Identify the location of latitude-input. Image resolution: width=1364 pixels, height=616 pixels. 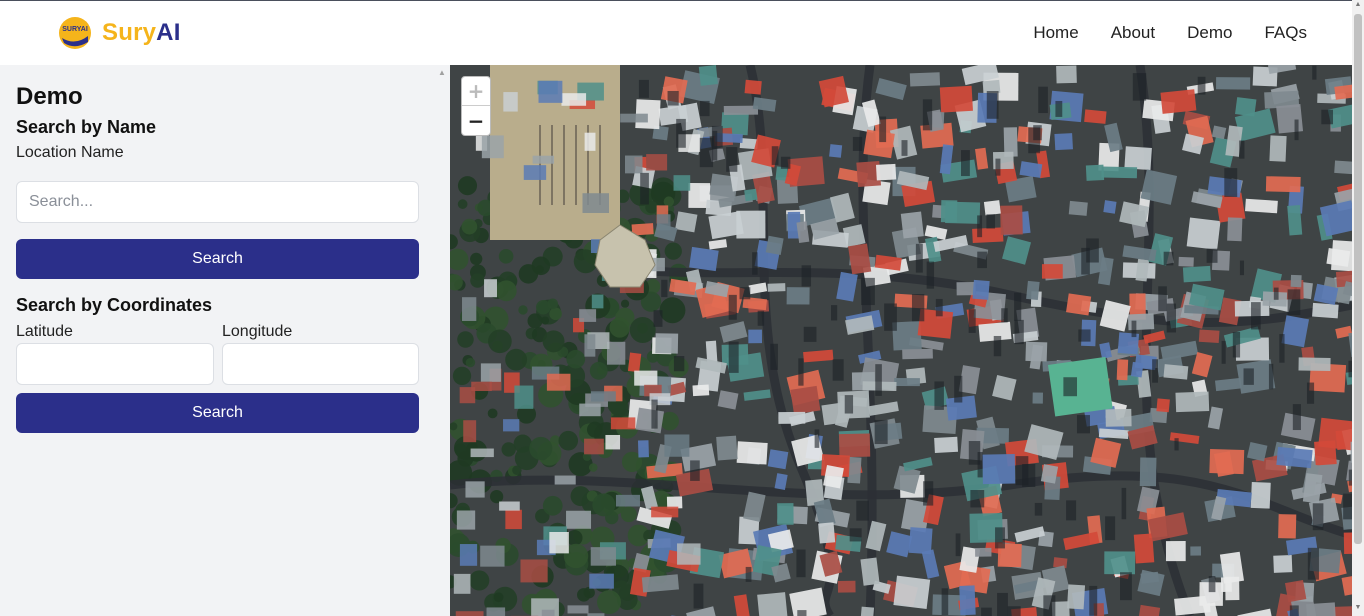
(115, 364).